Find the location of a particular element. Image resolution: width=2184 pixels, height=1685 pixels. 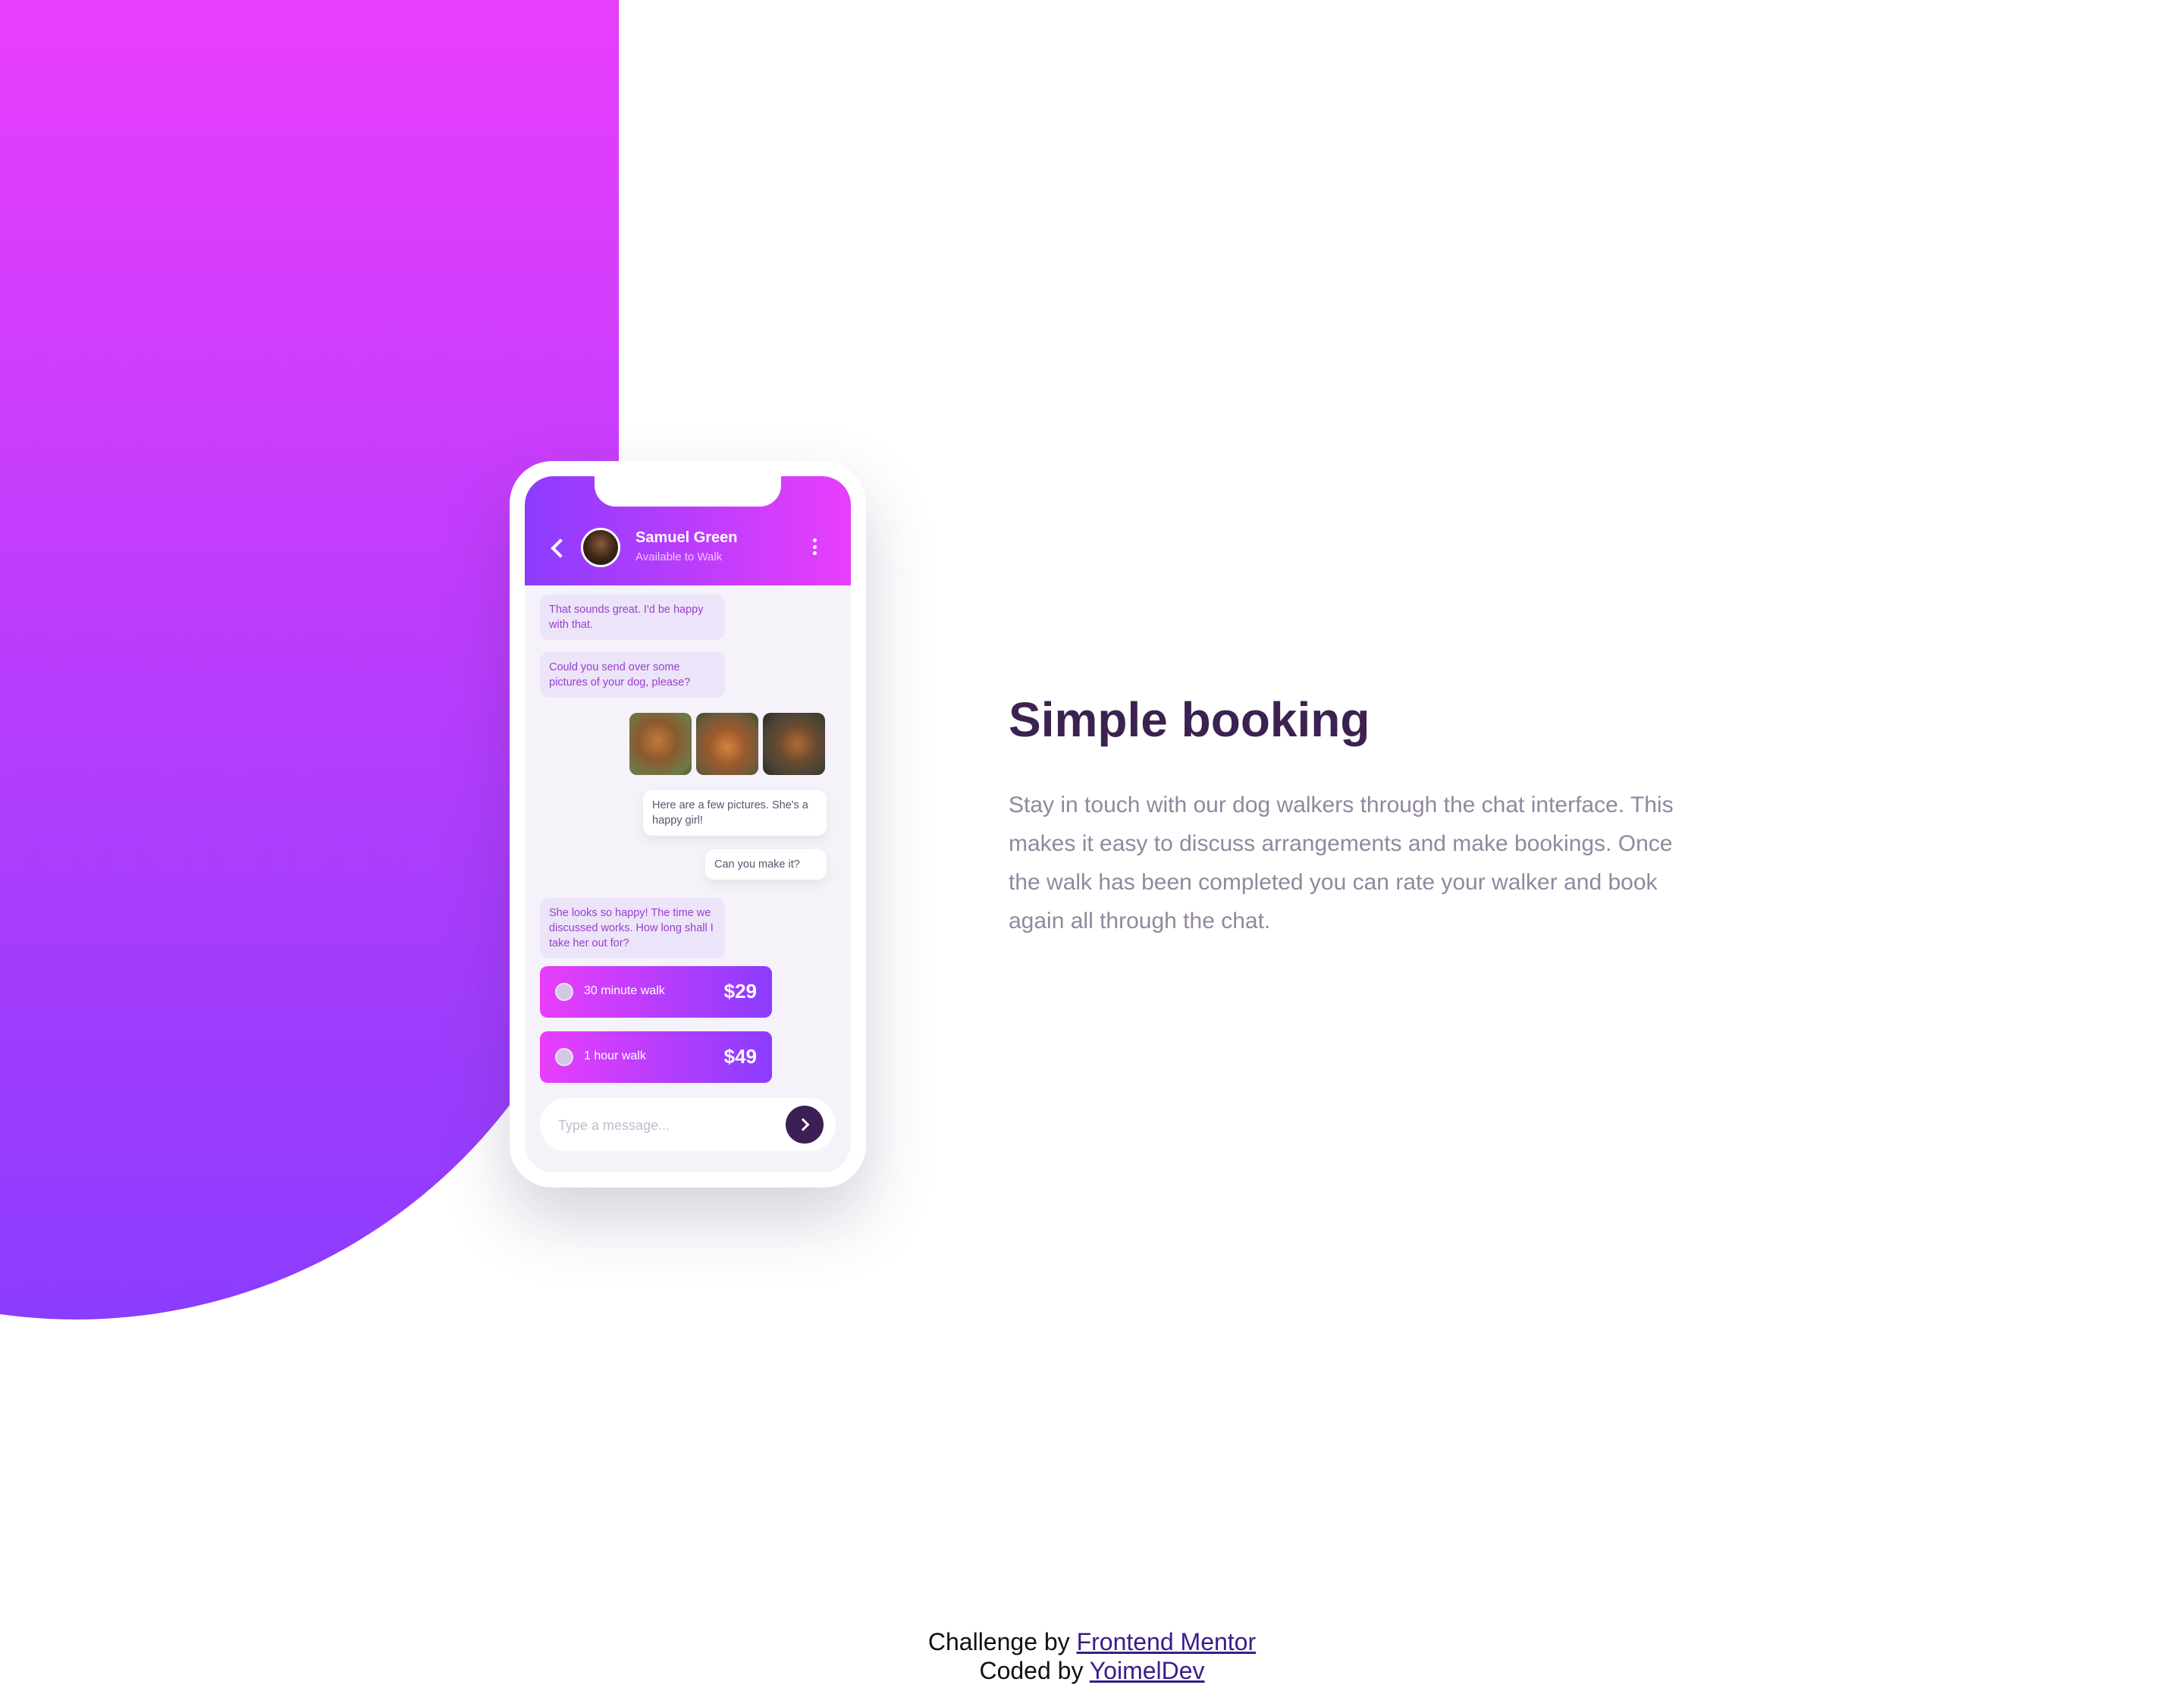

send-button is located at coordinates (805, 1125).